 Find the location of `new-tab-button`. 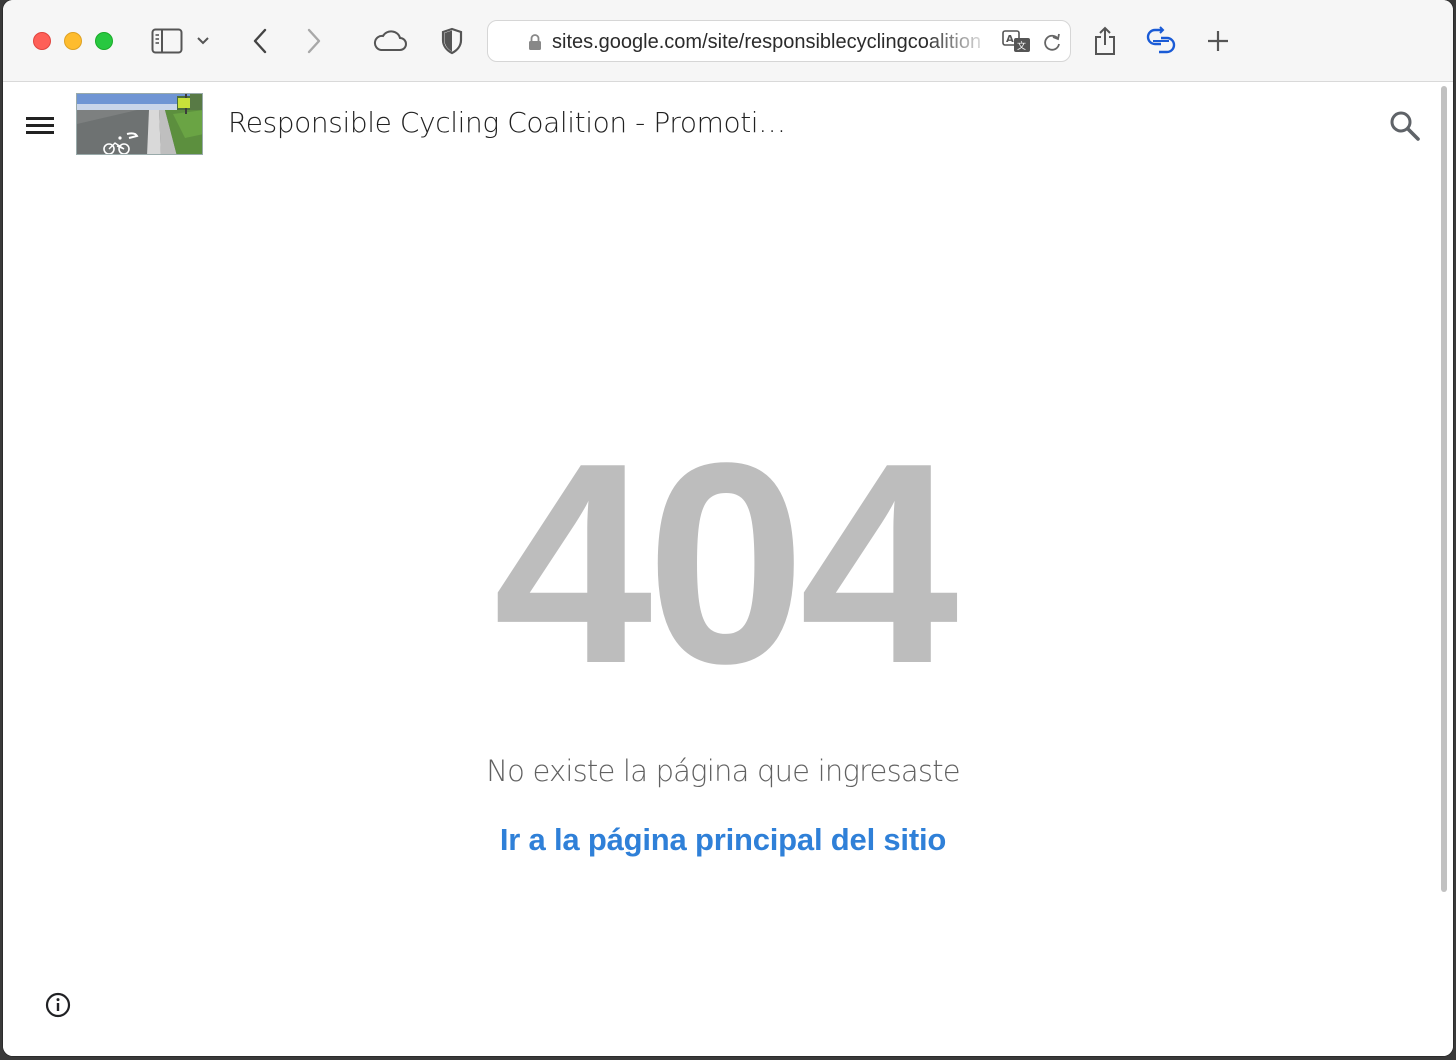

new-tab-button is located at coordinates (1218, 41).